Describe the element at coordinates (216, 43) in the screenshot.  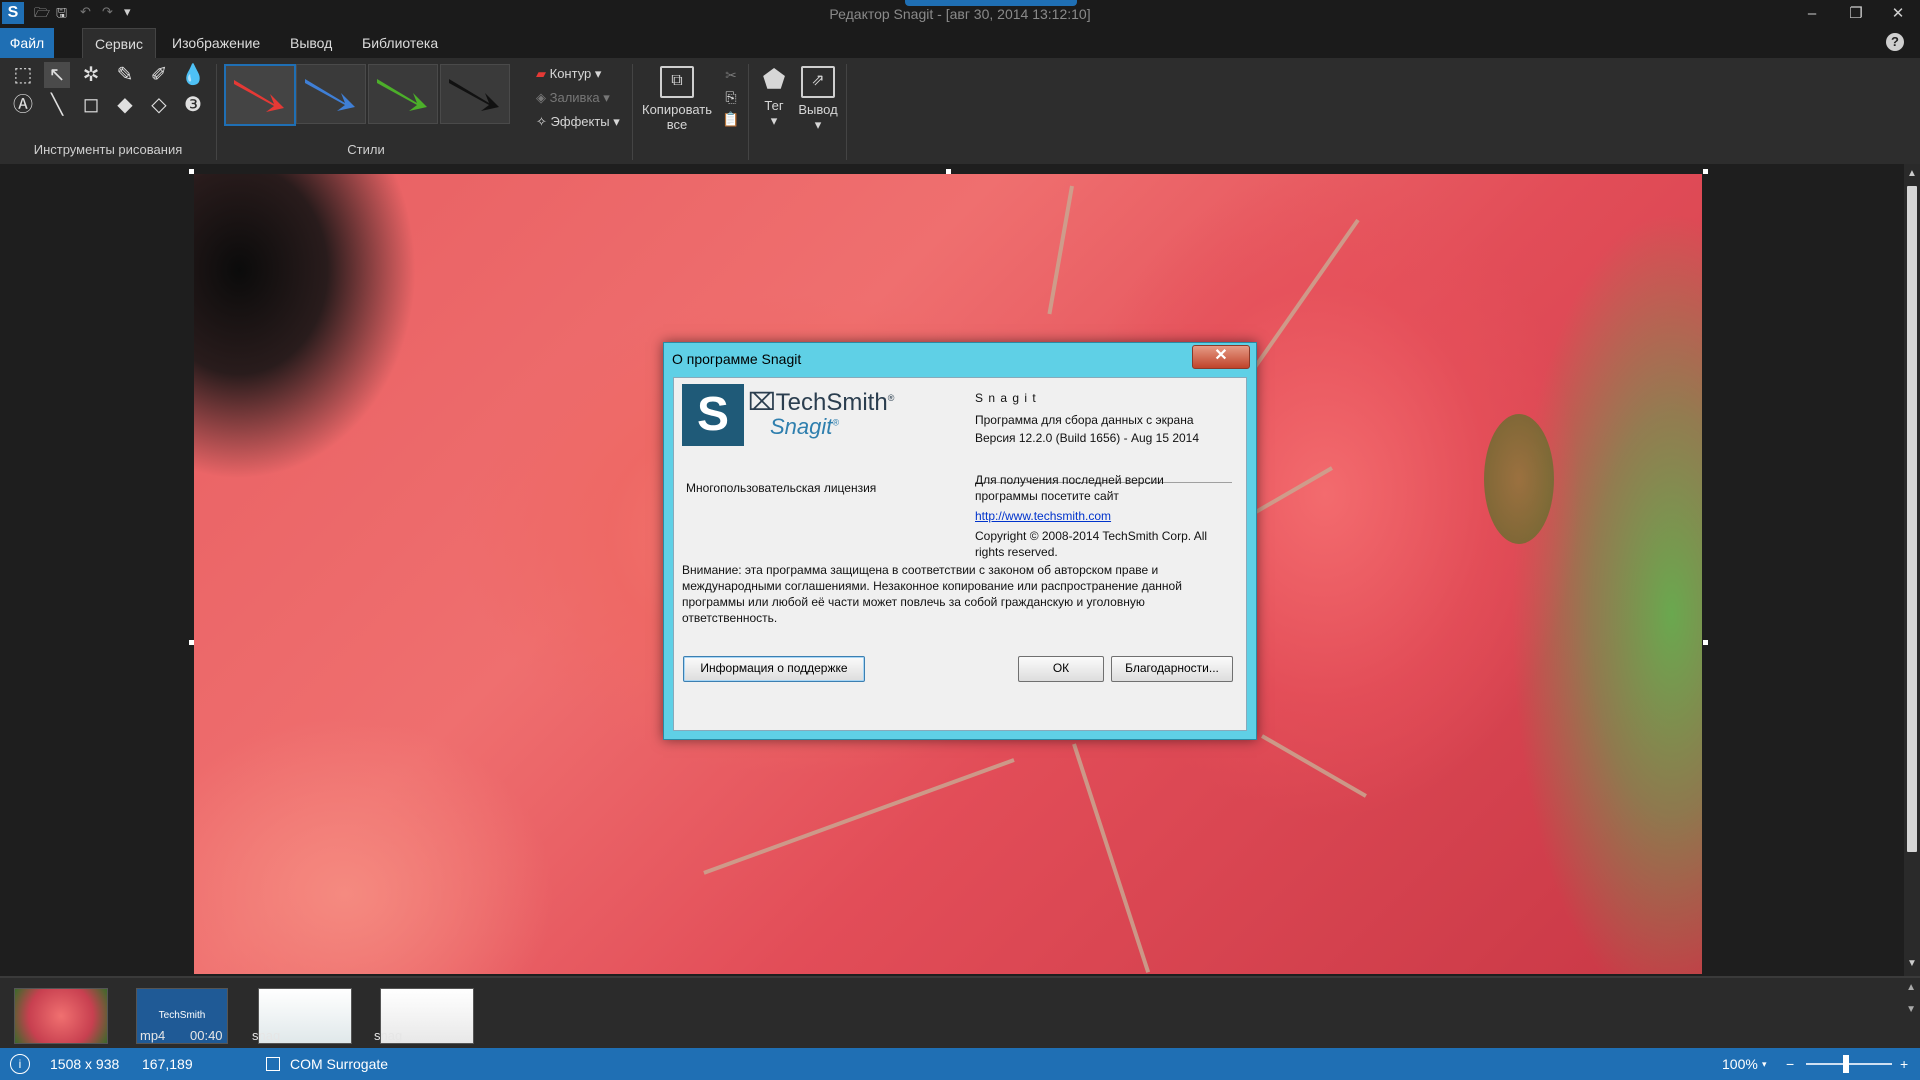
I see `tab-image: Изображение` at that location.